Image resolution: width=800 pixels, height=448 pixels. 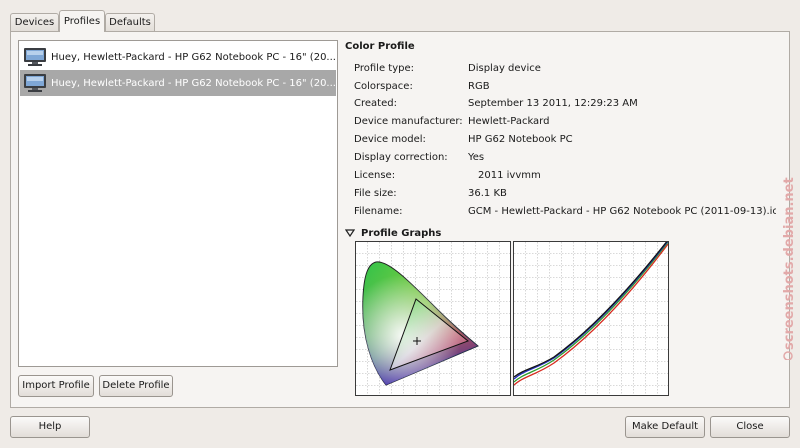 What do you see at coordinates (509, 121) in the screenshot?
I see `detail-value-manufacturer: Hewlett-Packard` at bounding box center [509, 121].